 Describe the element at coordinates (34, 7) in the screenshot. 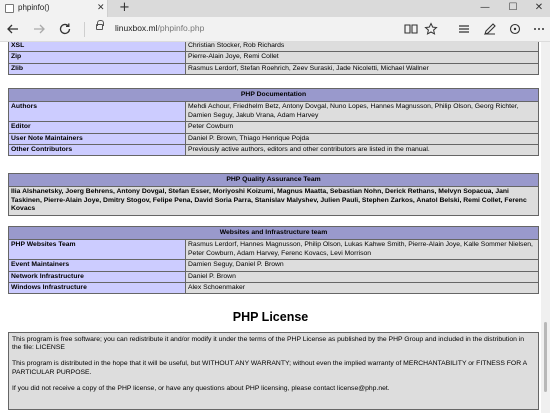

I see `tab-title: phpinfo()` at that location.